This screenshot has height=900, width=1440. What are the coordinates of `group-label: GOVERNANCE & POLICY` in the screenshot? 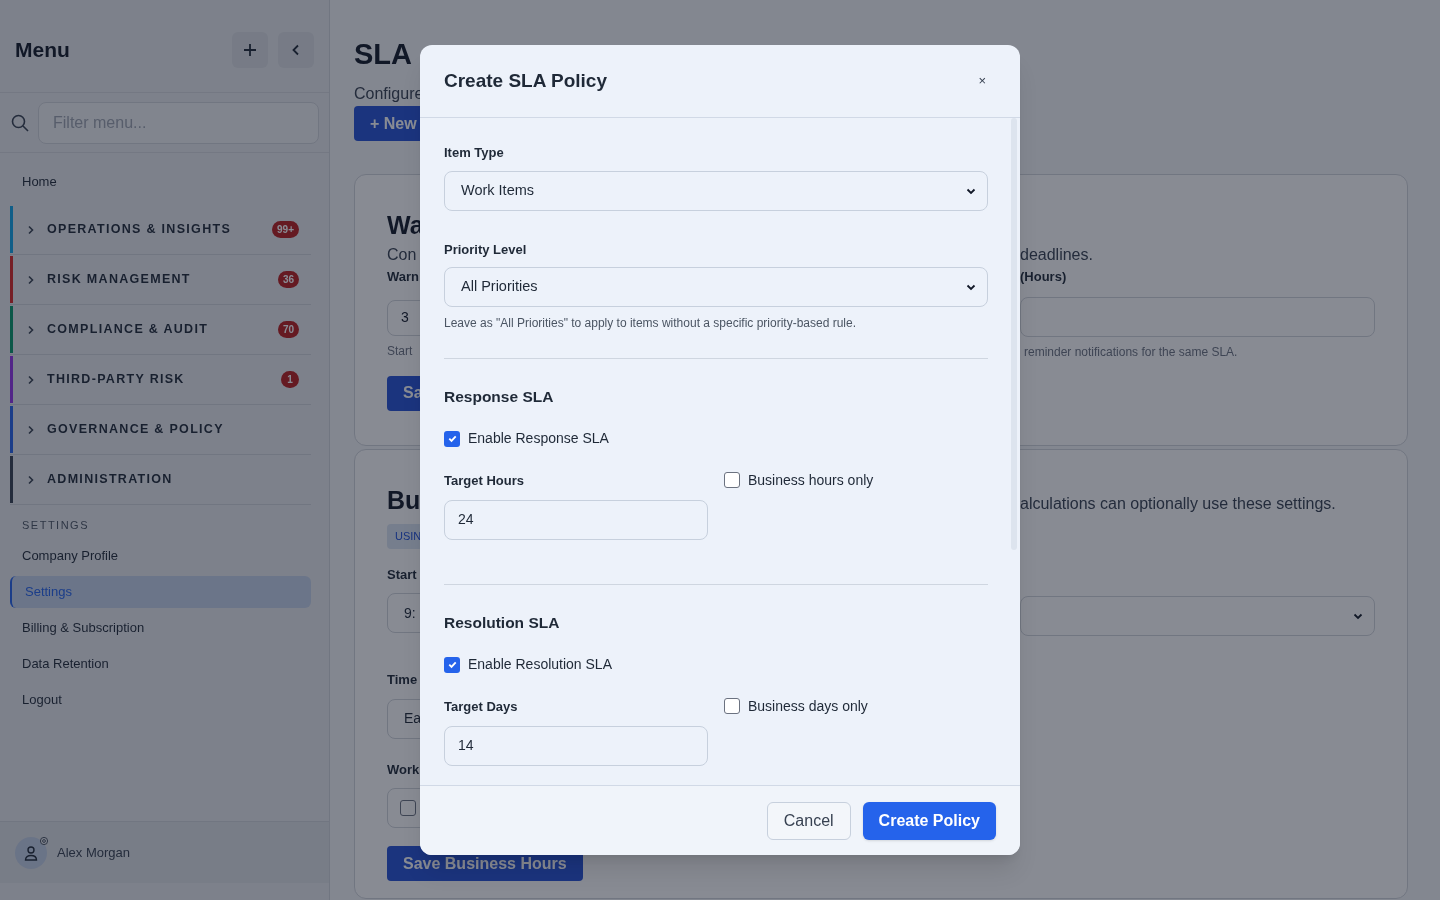 It's located at (136, 430).